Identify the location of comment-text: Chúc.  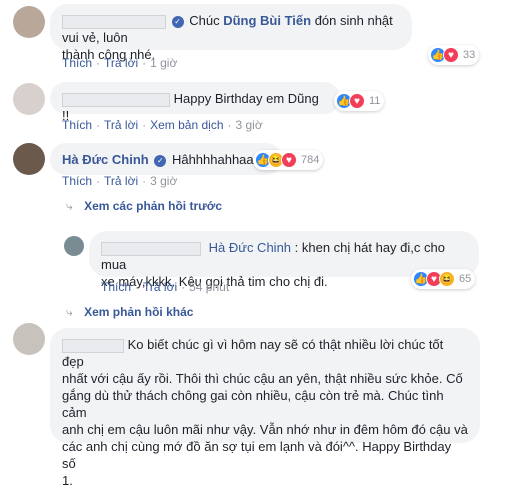
(206, 20).